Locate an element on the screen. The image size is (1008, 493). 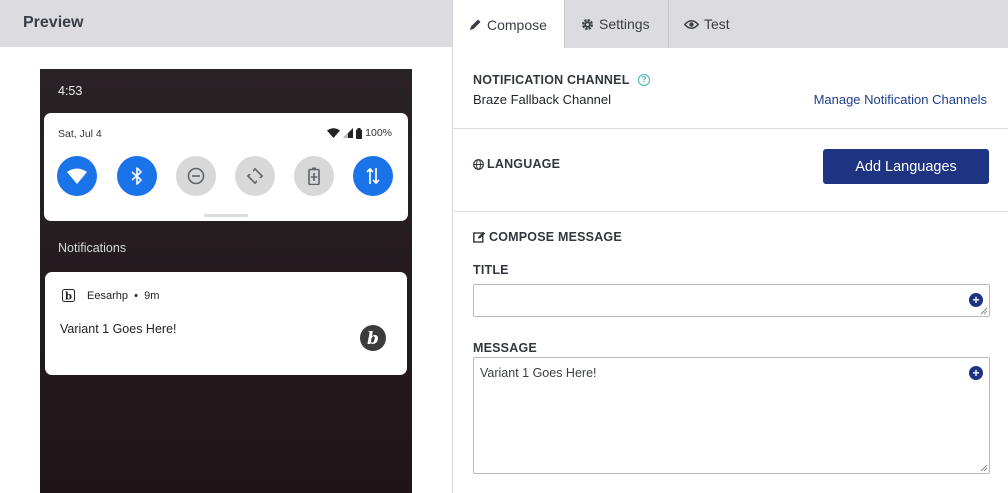
braze-app-icon: b is located at coordinates (68, 295).